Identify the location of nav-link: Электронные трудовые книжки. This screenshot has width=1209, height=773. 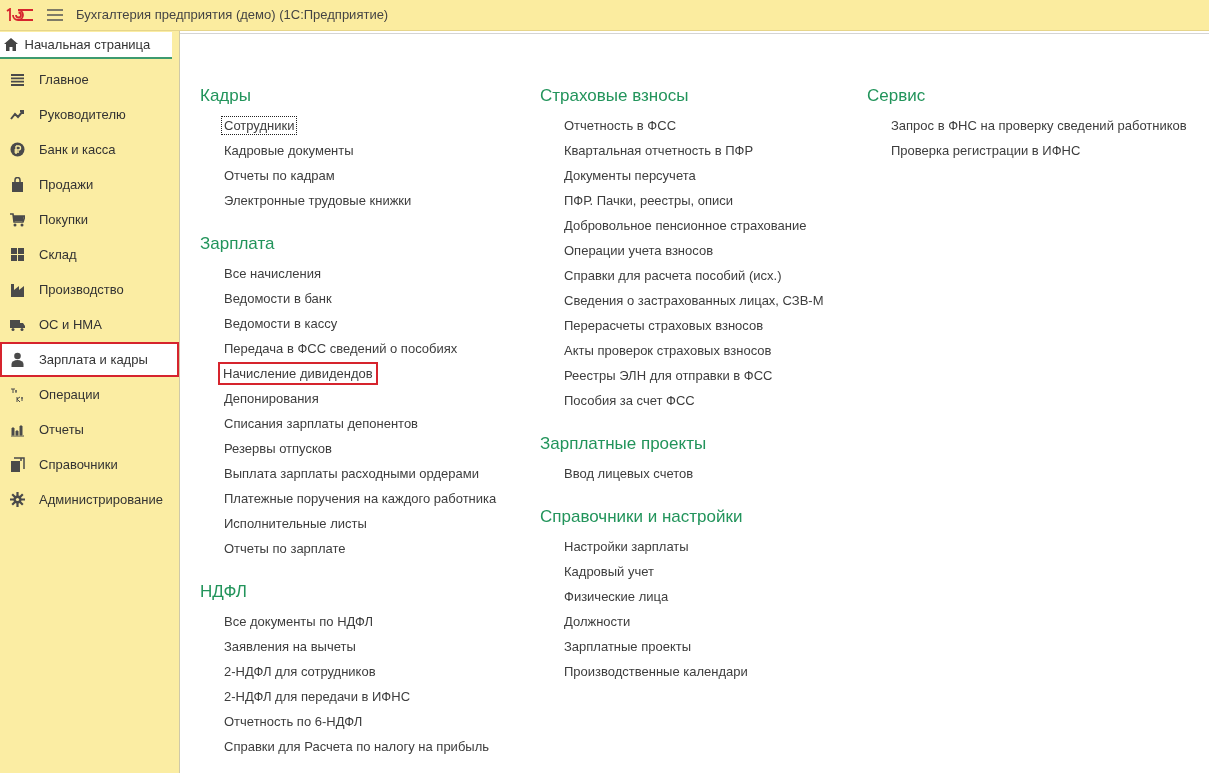
(318, 200).